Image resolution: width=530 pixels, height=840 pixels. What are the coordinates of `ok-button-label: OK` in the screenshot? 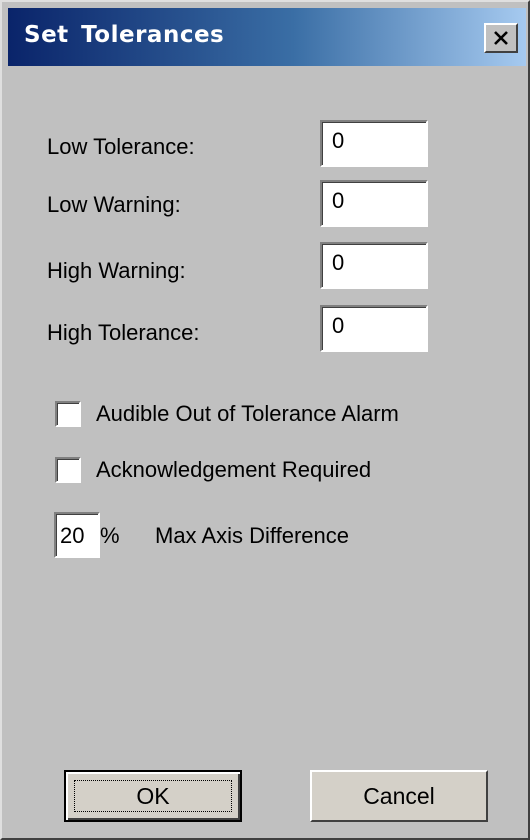 It's located at (153, 795).